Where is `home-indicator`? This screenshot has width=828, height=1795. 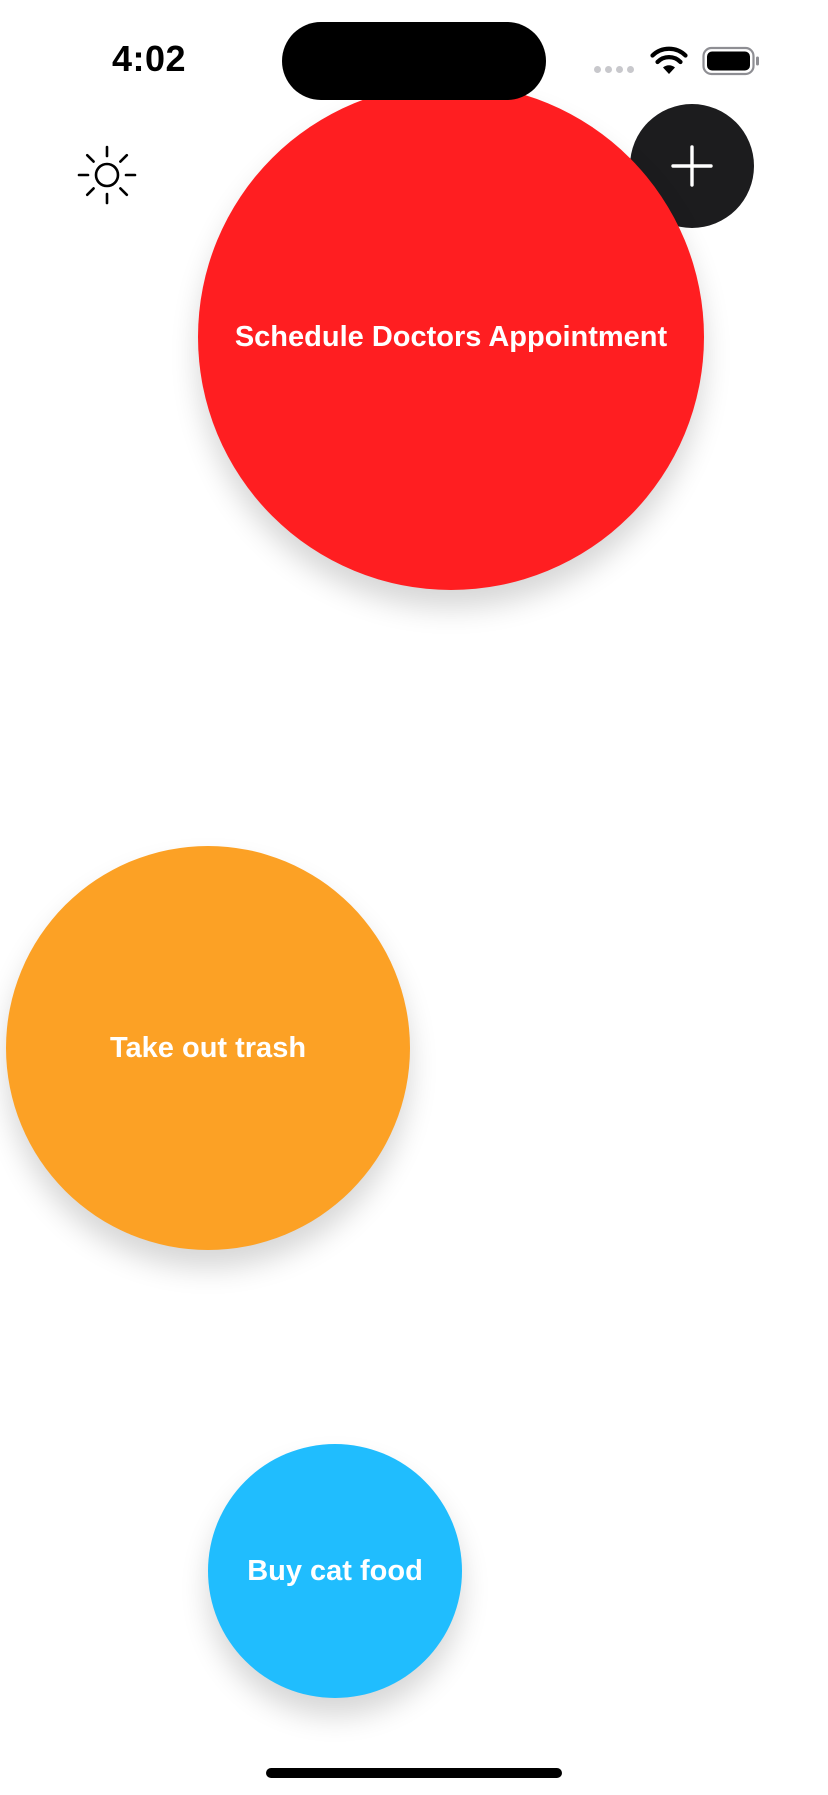 home-indicator is located at coordinates (414, 1773).